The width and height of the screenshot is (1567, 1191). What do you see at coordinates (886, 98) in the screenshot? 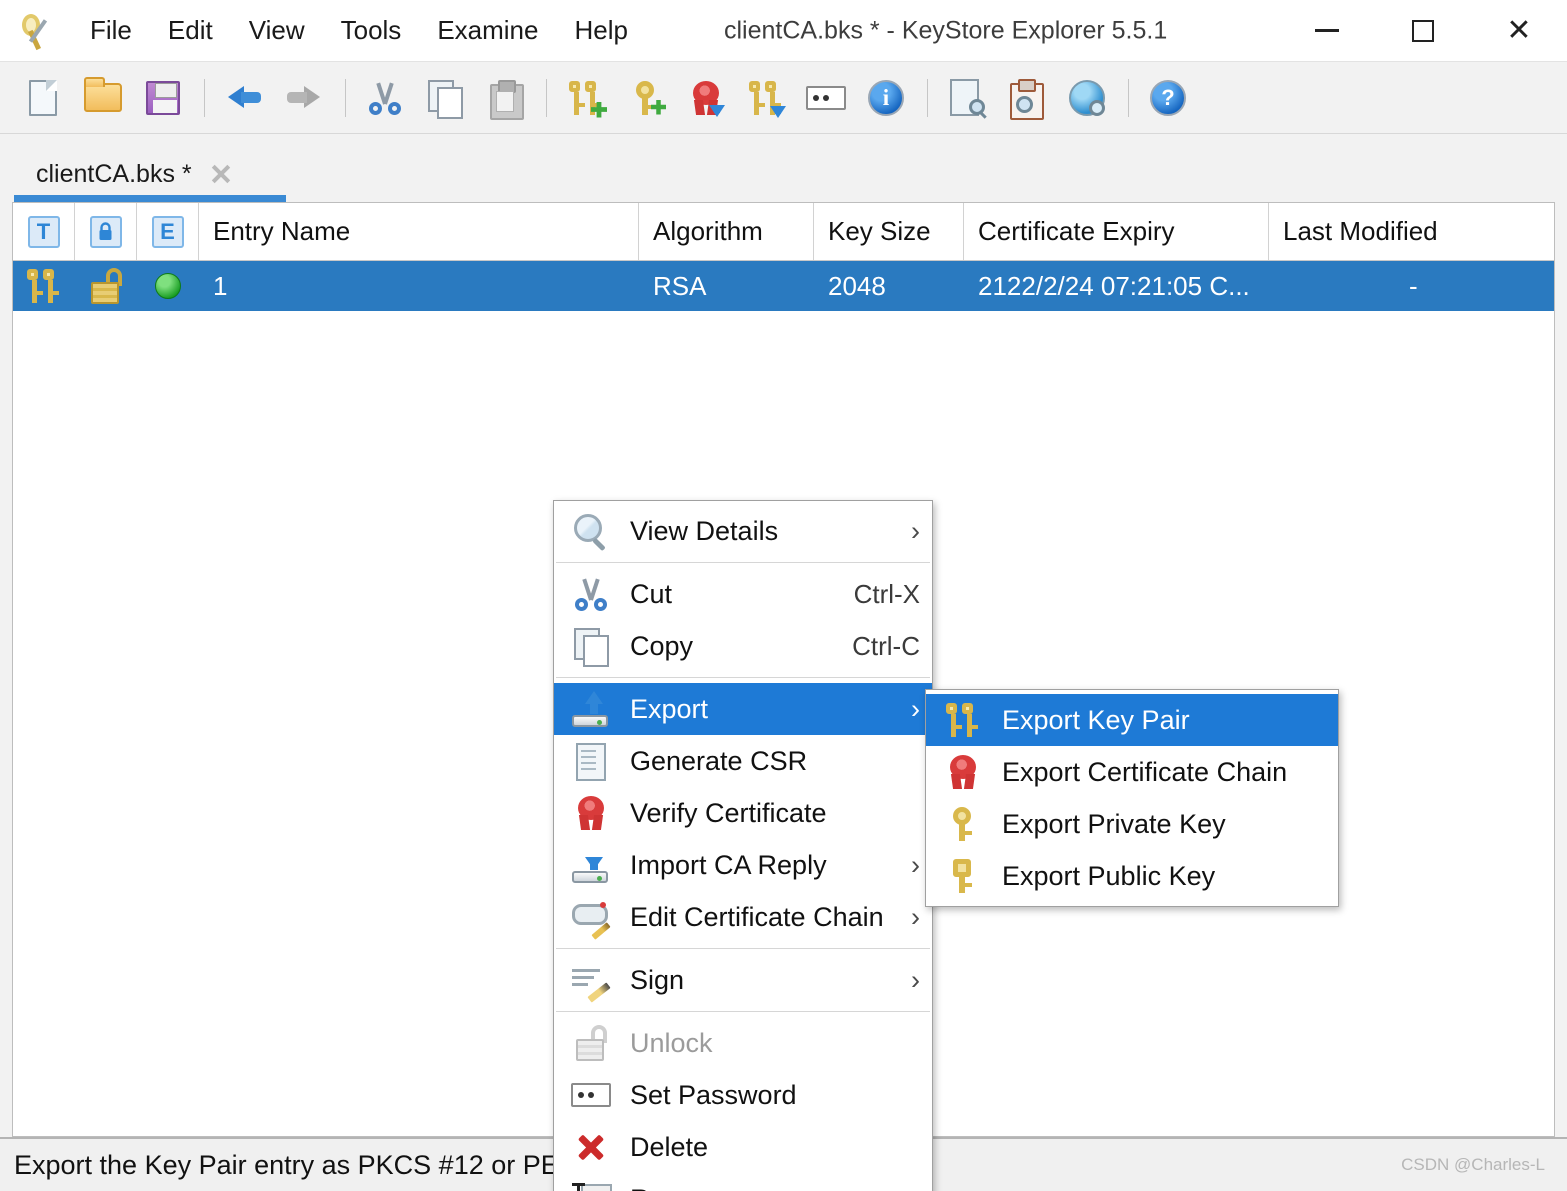
I see `keystore-properties-button: i` at bounding box center [886, 98].